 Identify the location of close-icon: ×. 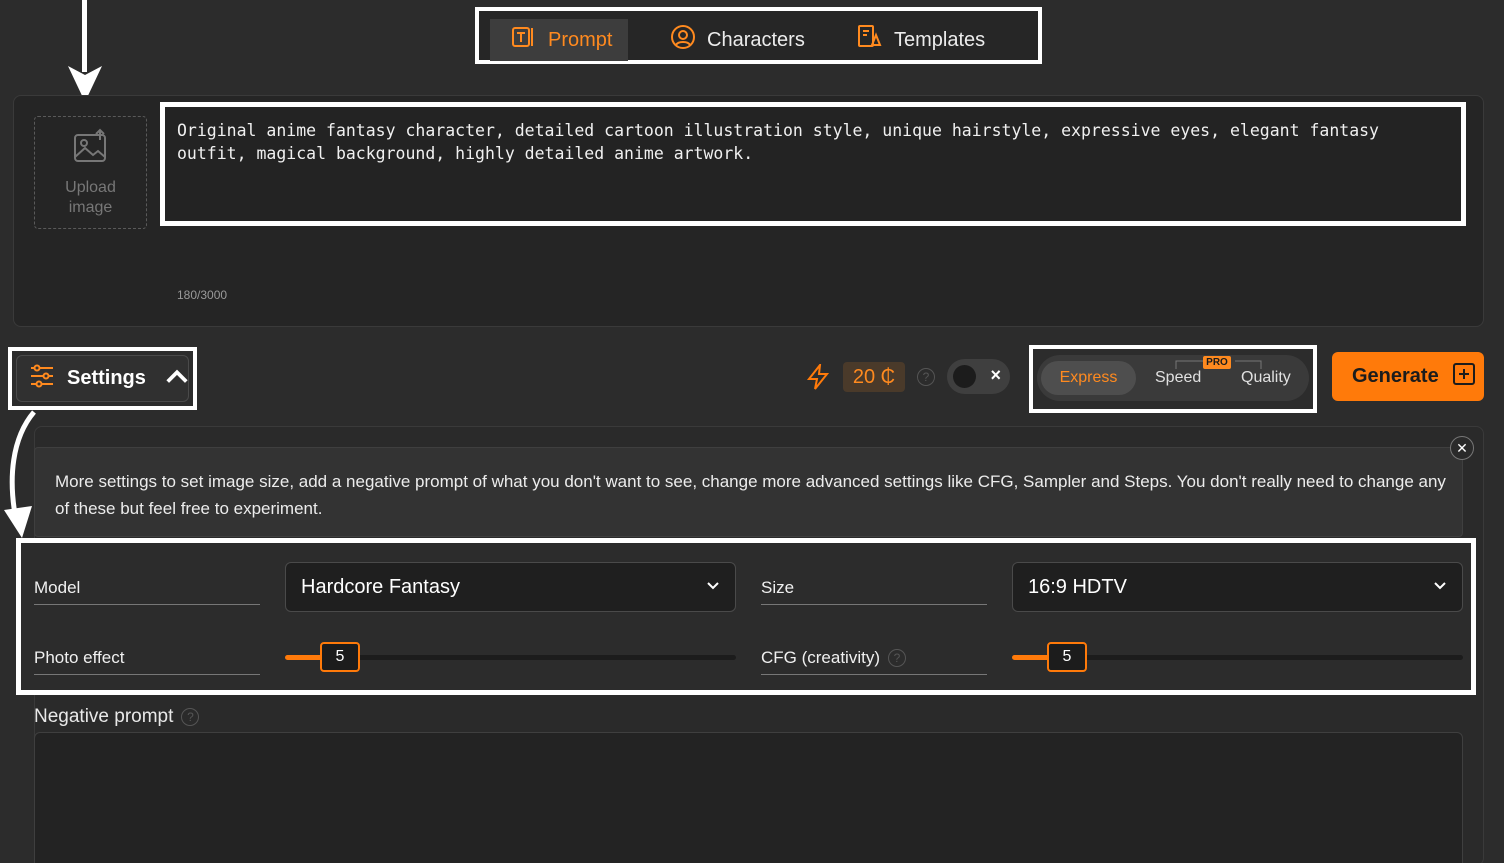
(995, 375).